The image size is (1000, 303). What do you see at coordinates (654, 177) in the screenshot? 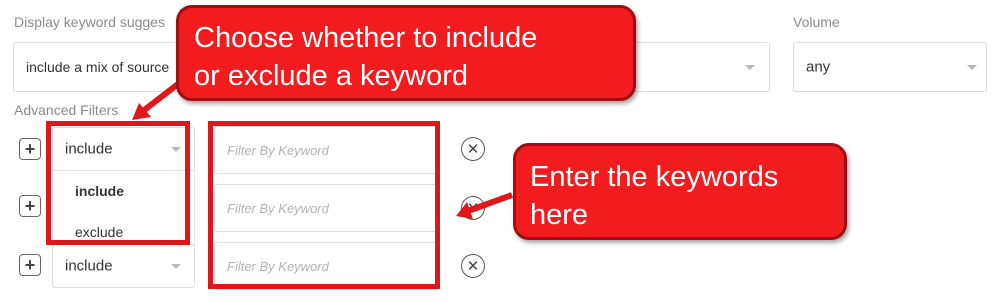
I see `keywords-callout-line1: Enter the keywords` at bounding box center [654, 177].